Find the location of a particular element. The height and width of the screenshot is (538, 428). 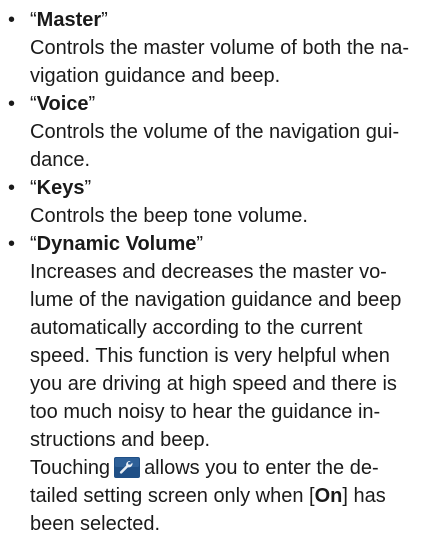

note-line: been selected. is located at coordinates (95, 524).